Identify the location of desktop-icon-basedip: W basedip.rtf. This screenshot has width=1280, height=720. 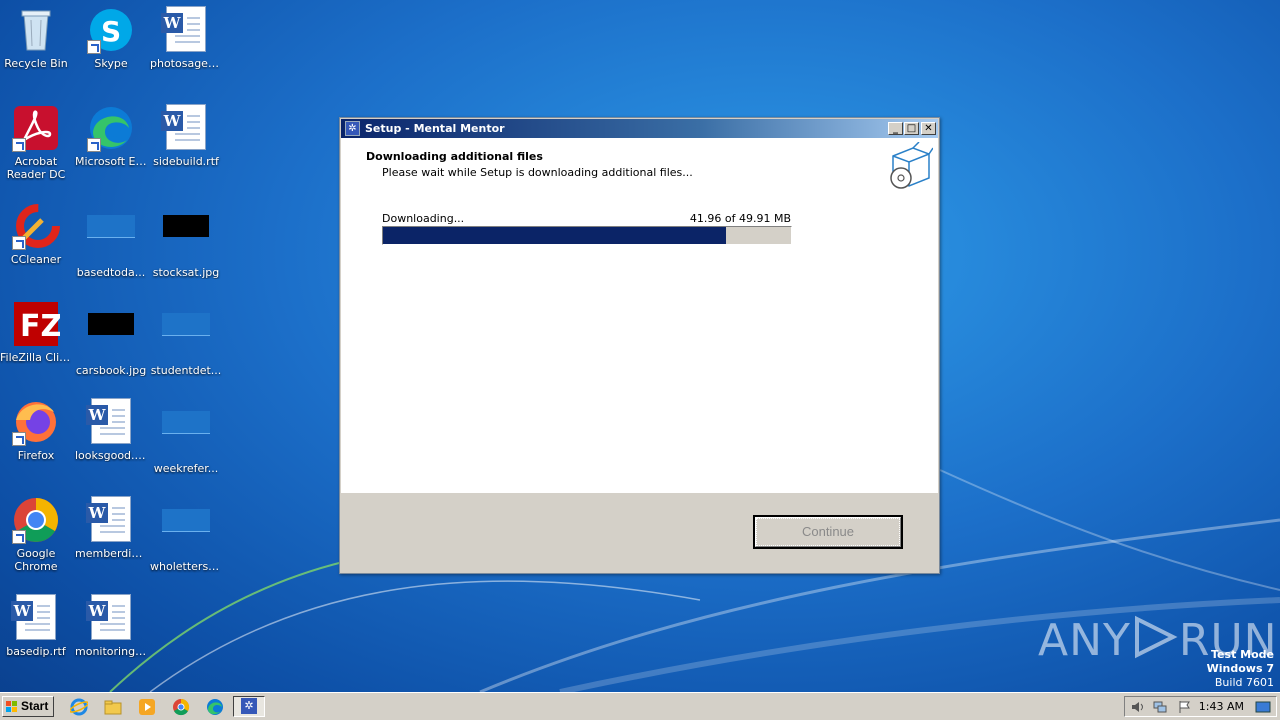
(37, 626).